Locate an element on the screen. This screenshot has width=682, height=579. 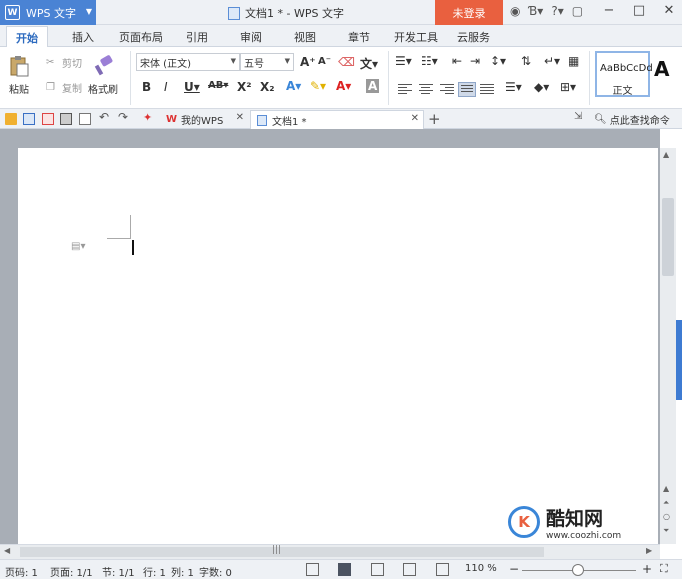
tab-cloud: 云服务 is located at coordinates (473, 37).